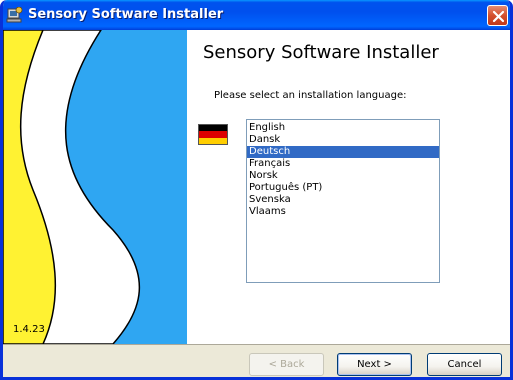  I want to click on close-button, so click(497, 15).